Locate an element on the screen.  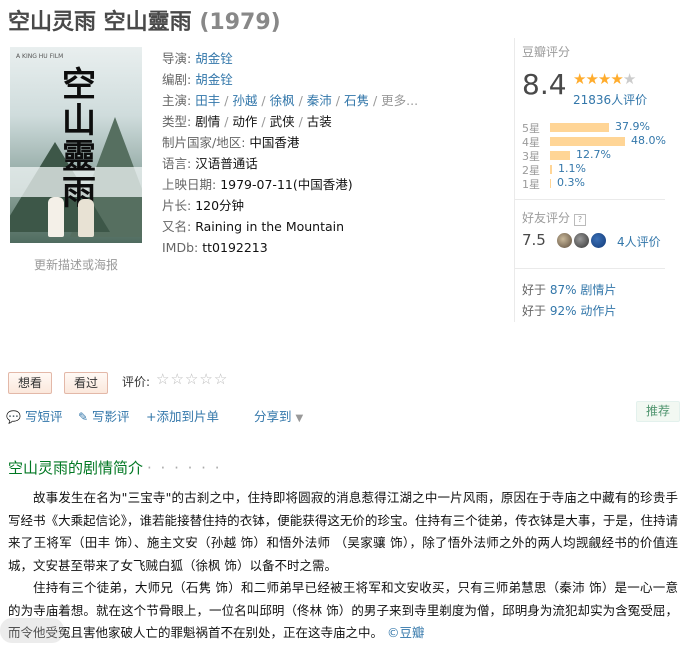
watched-button: 看过 is located at coordinates (86, 383).